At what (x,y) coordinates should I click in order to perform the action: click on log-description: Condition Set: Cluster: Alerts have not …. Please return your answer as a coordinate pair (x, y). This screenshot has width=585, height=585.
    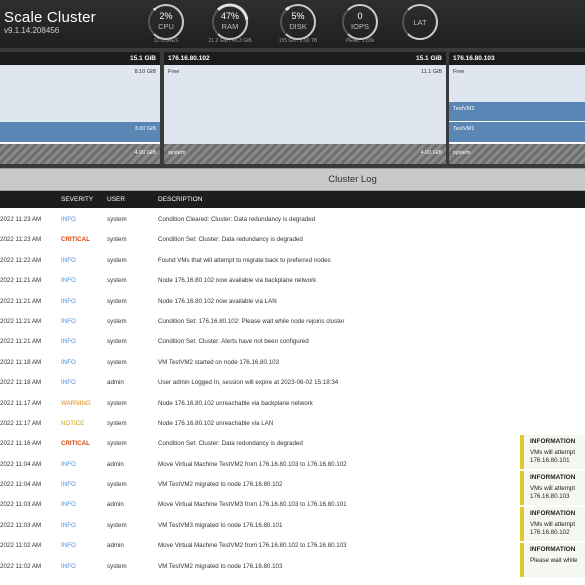
    Looking at the image, I should click on (233, 342).